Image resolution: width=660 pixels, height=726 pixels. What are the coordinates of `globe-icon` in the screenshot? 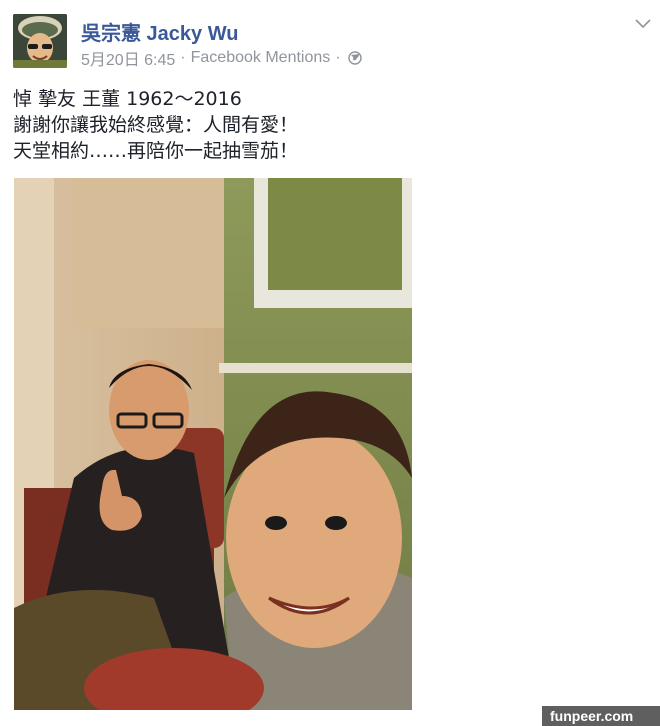 It's located at (354, 58).